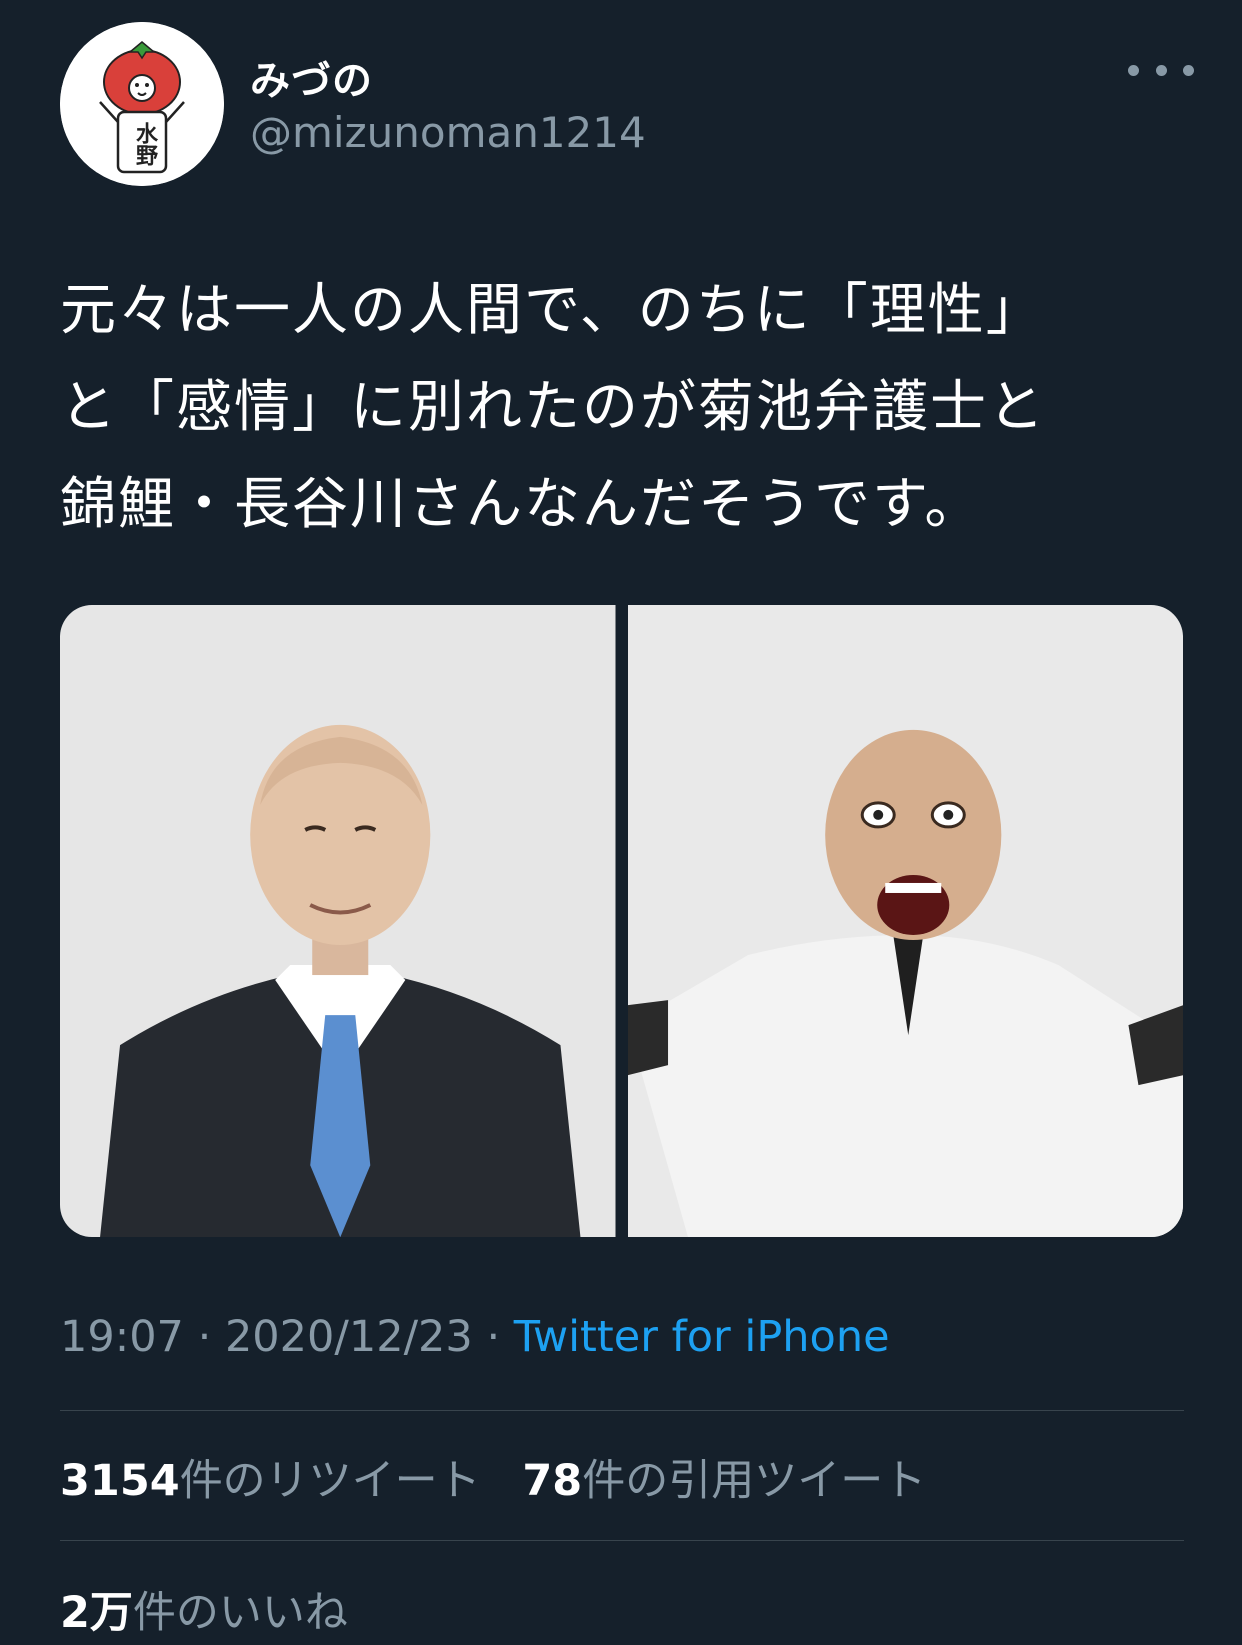  Describe the element at coordinates (311, 77) in the screenshot. I see `author-display-name: みづの` at that location.